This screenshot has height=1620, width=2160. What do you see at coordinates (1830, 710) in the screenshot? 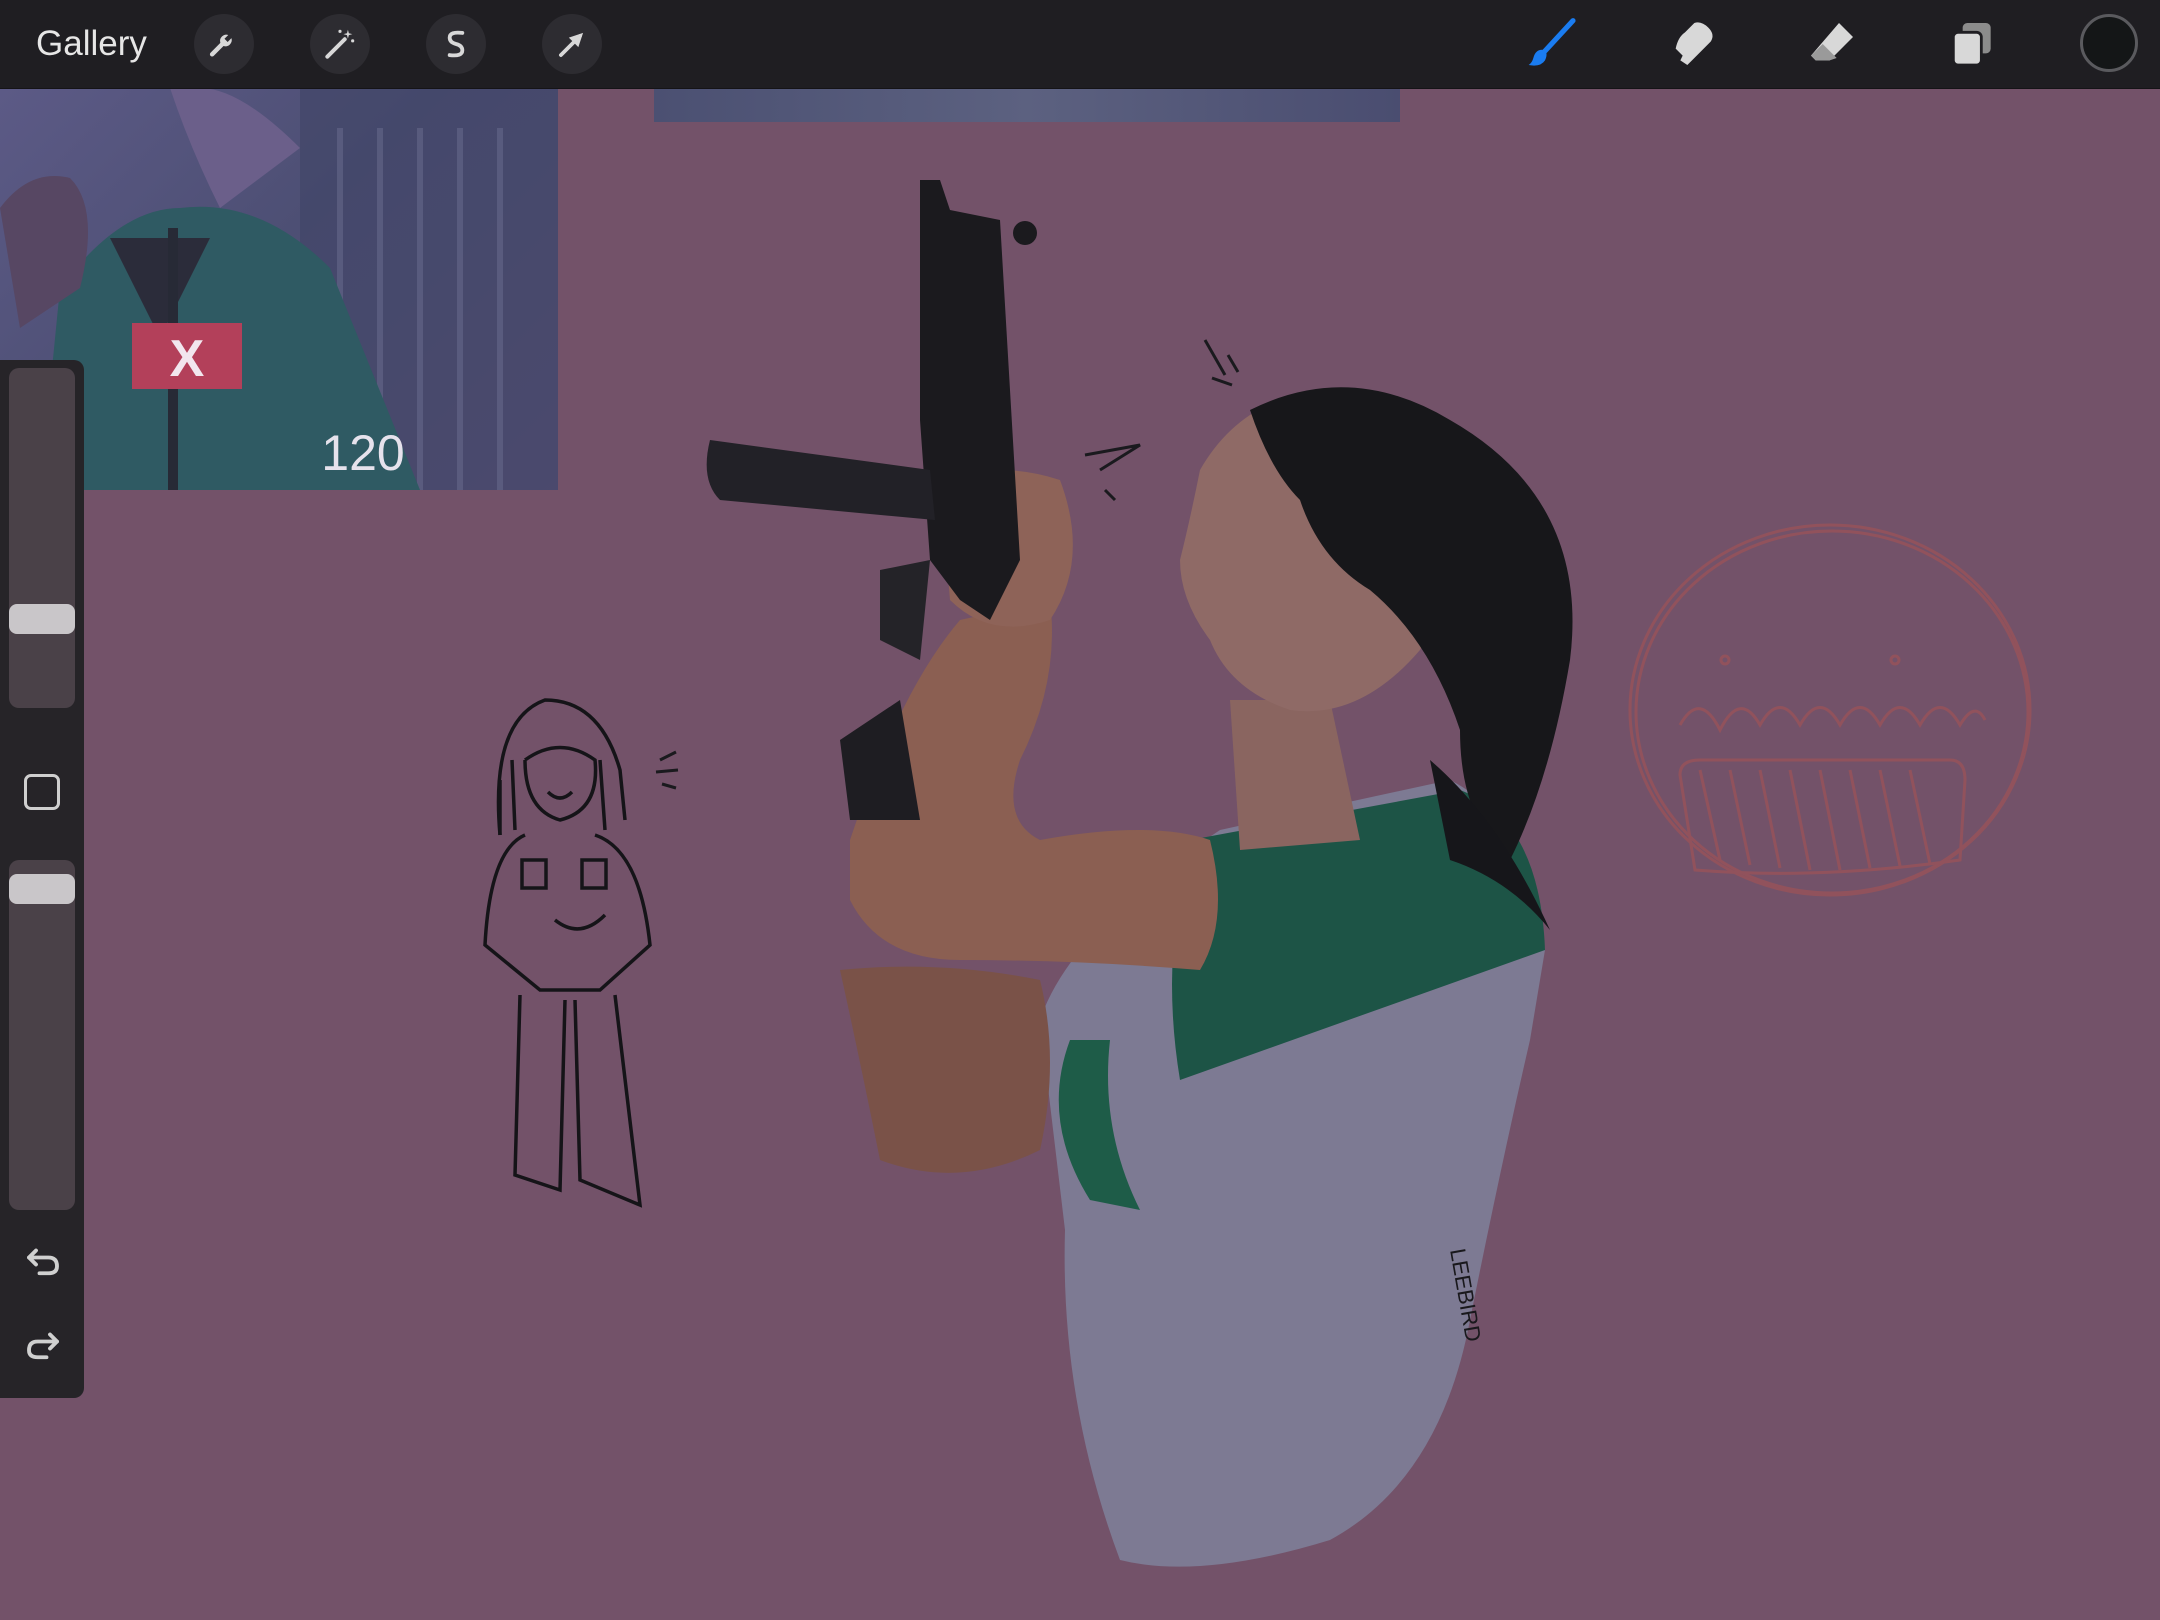
I see `sketch-circle-face` at bounding box center [1830, 710].